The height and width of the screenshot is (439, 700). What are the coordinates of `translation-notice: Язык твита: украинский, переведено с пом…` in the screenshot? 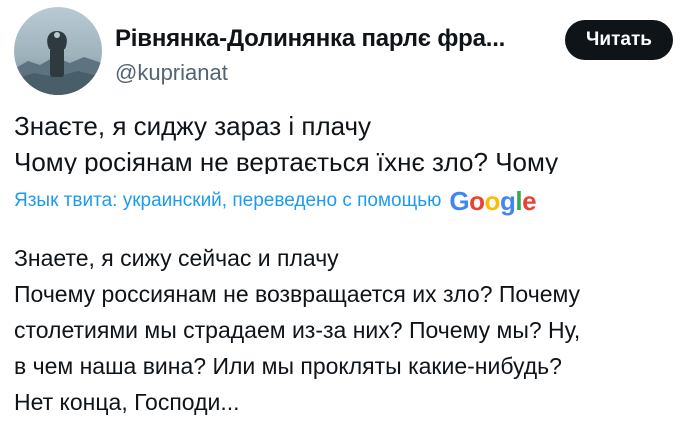 It's located at (275, 201).